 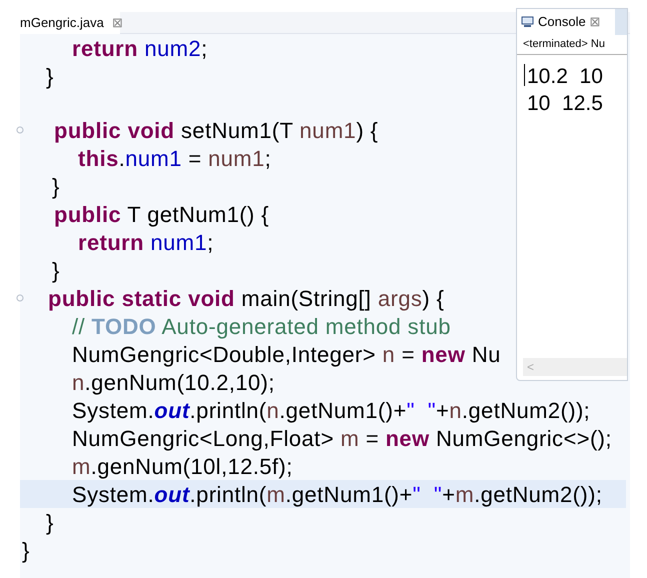 I want to click on editor-tab: mGengric.java ⊠, so click(x=70, y=23).